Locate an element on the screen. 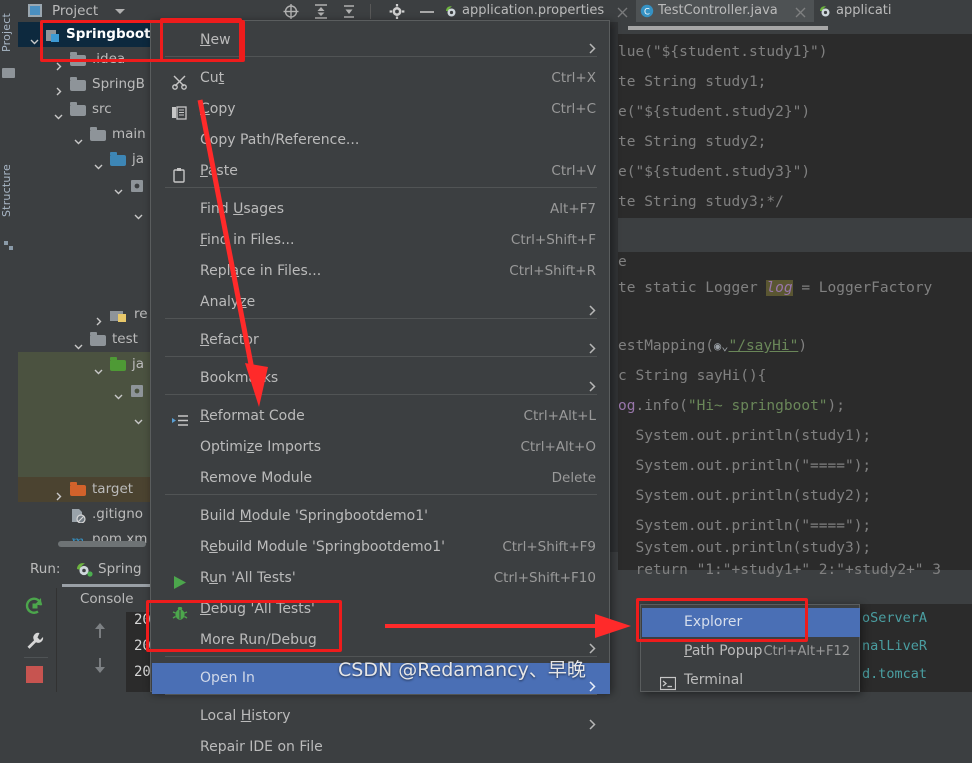 The image size is (972, 763). run-label: Run: is located at coordinates (45, 569).